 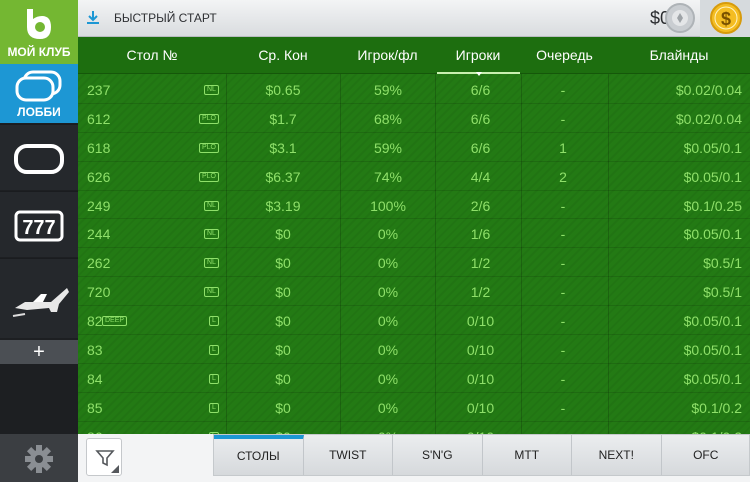 I want to click on header-queue: Очередь, so click(x=564, y=55).